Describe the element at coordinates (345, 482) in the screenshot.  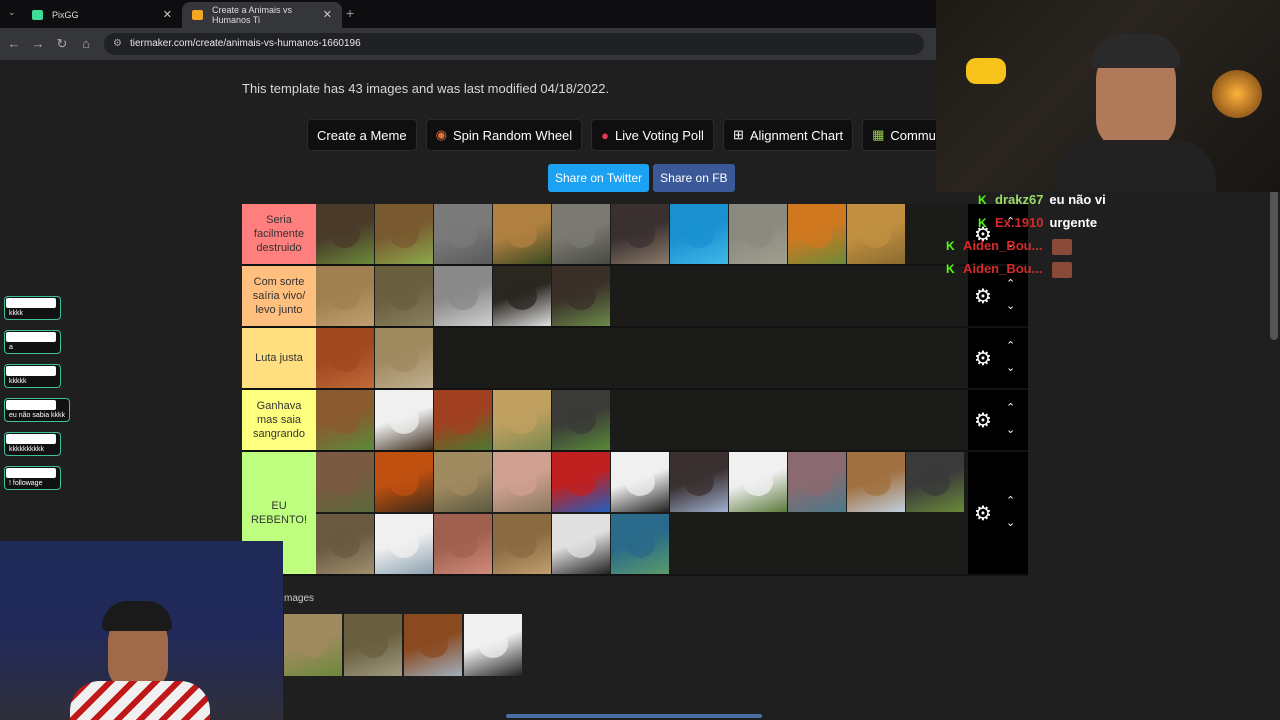
I see `animal-tile-capybara` at that location.